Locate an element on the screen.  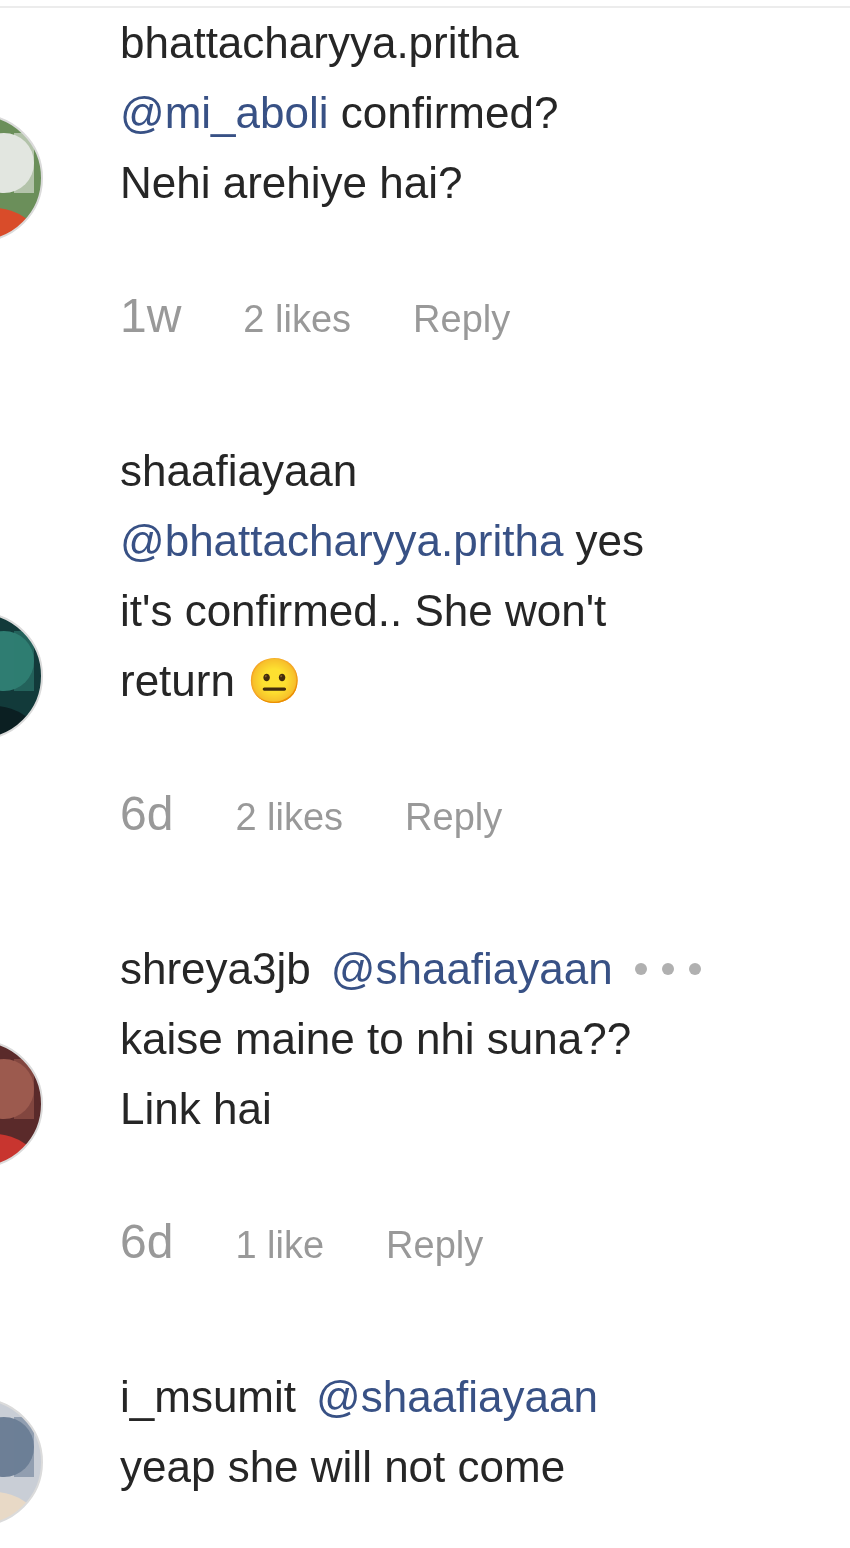
timestamp: 1w is located at coordinates (151, 316).